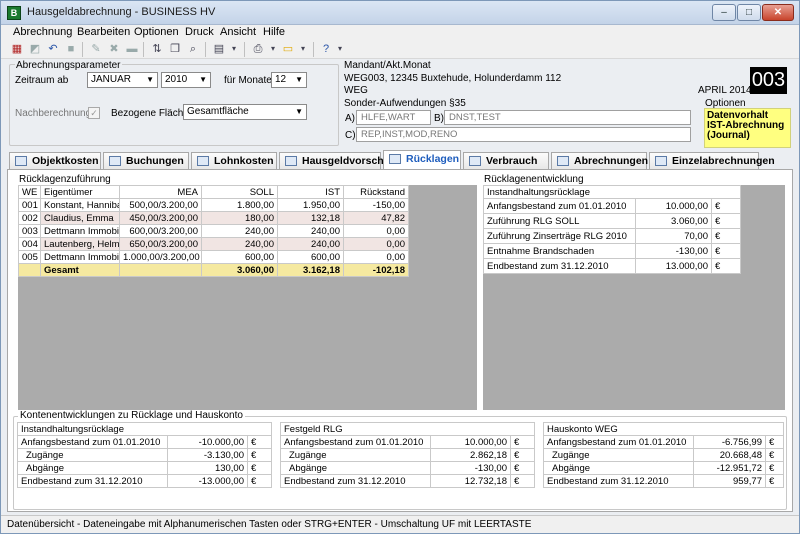  I want to click on tab-abrechnungen: Abrechnungen, so click(599, 161).